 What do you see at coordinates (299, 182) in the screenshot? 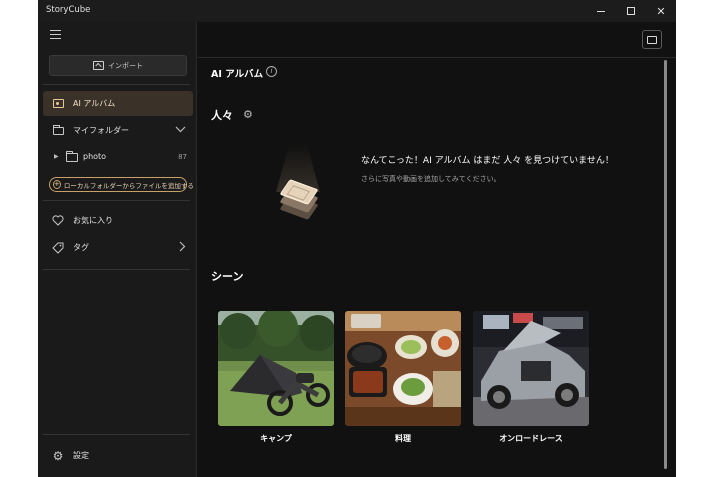
I see `empty-photos-illustration` at bounding box center [299, 182].